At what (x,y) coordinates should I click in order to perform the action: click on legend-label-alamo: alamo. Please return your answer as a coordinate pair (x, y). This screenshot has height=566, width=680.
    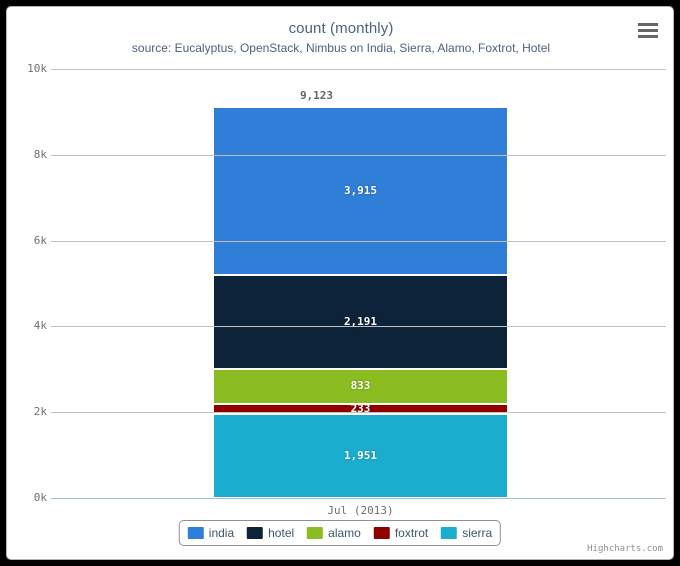
    Looking at the image, I should click on (344, 533).